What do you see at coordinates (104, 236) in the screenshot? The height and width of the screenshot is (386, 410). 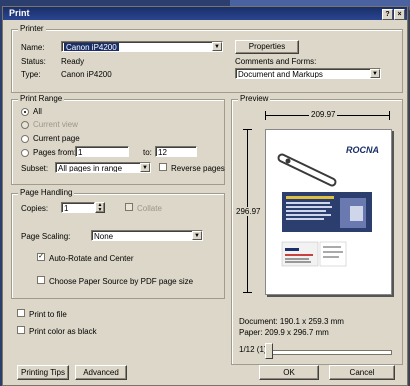 I see `page-scaling-value: None` at bounding box center [104, 236].